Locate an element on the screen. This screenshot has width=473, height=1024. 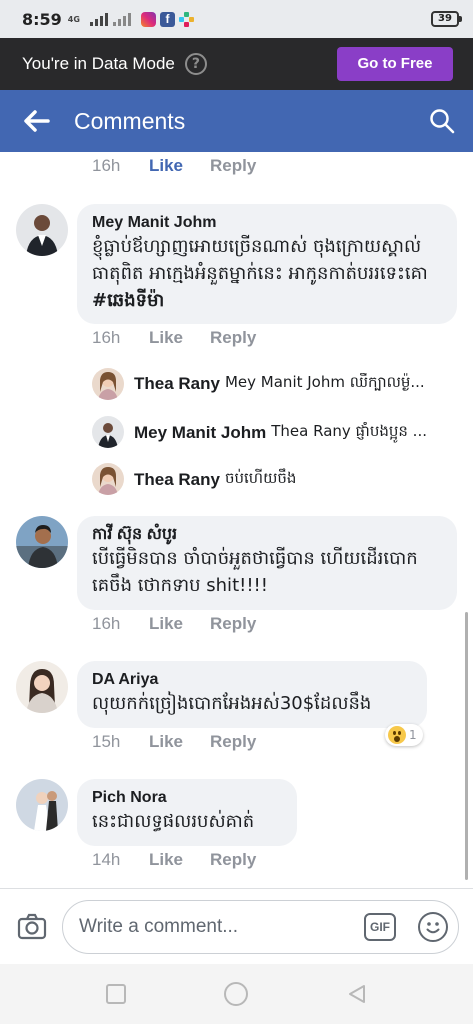
reply-preview: Thea Rany ចប់ហើយចឹង is located at coordinates (215, 480).